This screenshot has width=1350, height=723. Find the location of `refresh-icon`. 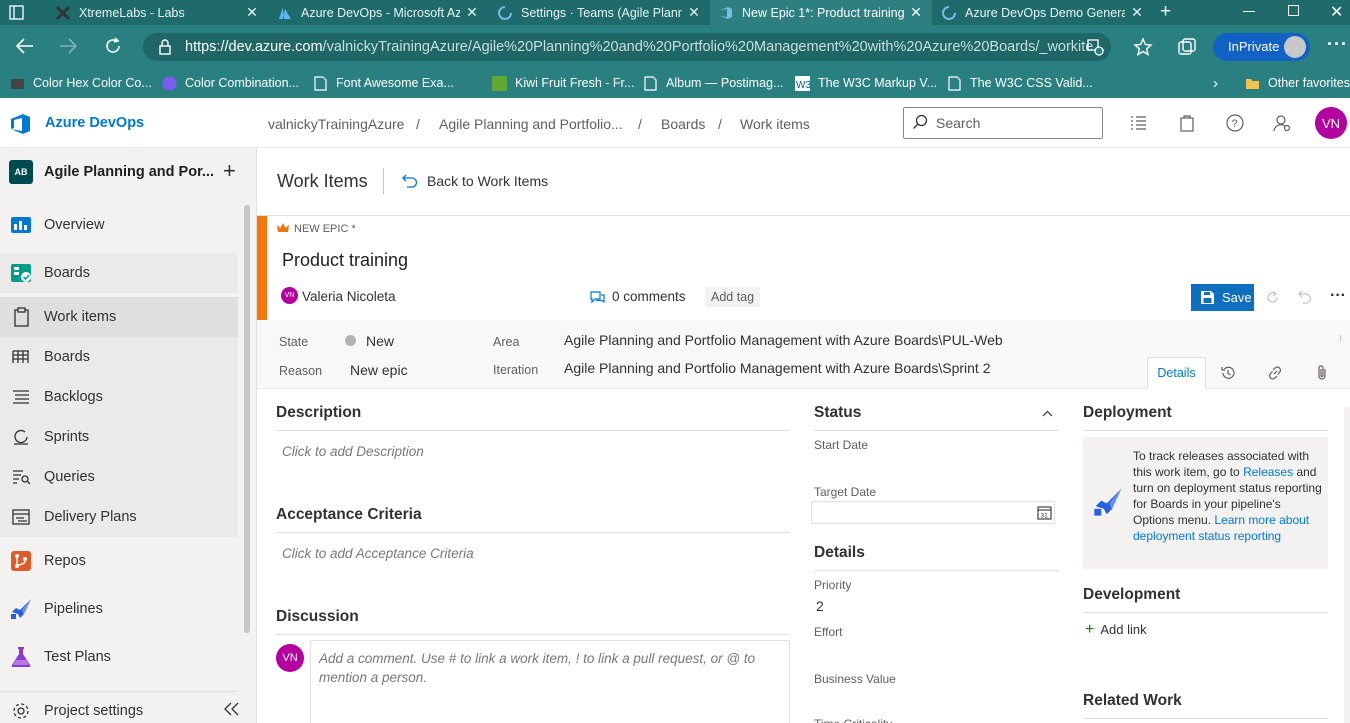

refresh-icon is located at coordinates (113, 46).